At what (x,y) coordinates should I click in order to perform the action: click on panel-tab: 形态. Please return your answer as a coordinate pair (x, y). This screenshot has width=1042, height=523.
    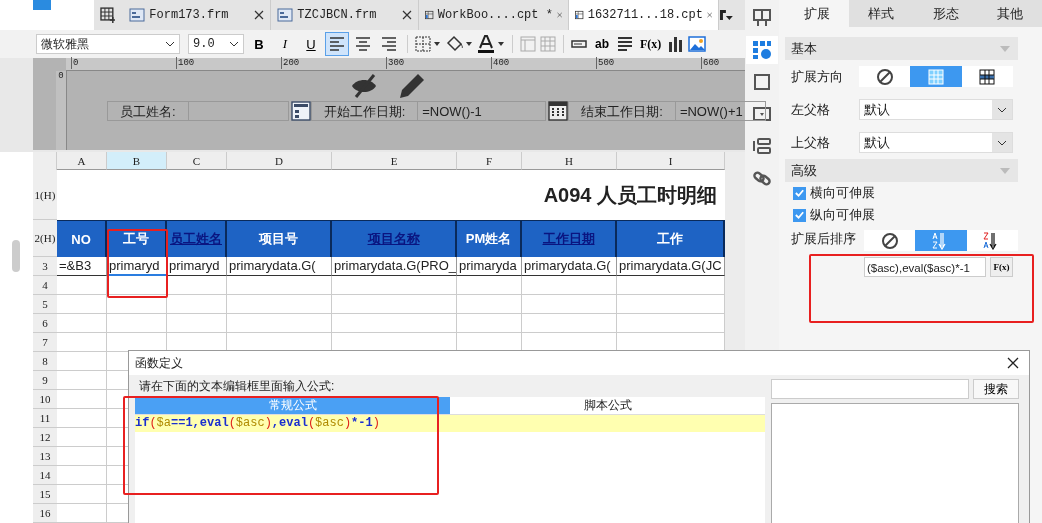
    Looking at the image, I should click on (945, 13).